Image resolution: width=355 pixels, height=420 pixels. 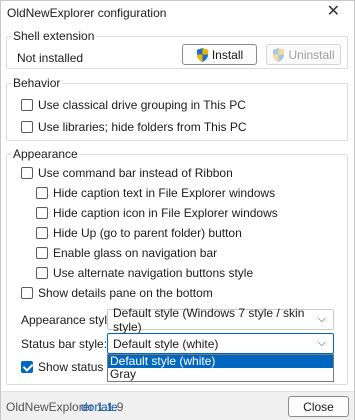 What do you see at coordinates (87, 13) in the screenshot?
I see `window-title: OldNewExplorer configuration` at bounding box center [87, 13].